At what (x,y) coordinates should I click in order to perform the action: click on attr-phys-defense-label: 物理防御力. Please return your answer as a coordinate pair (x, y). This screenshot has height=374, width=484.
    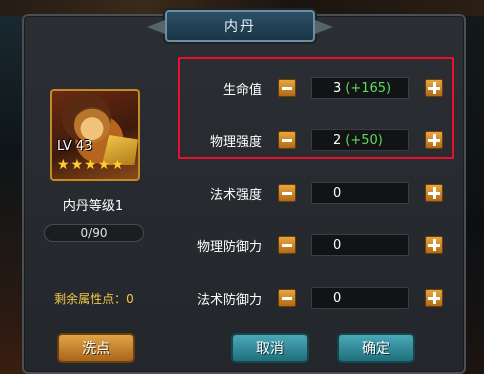
    Looking at the image, I should click on (229, 247).